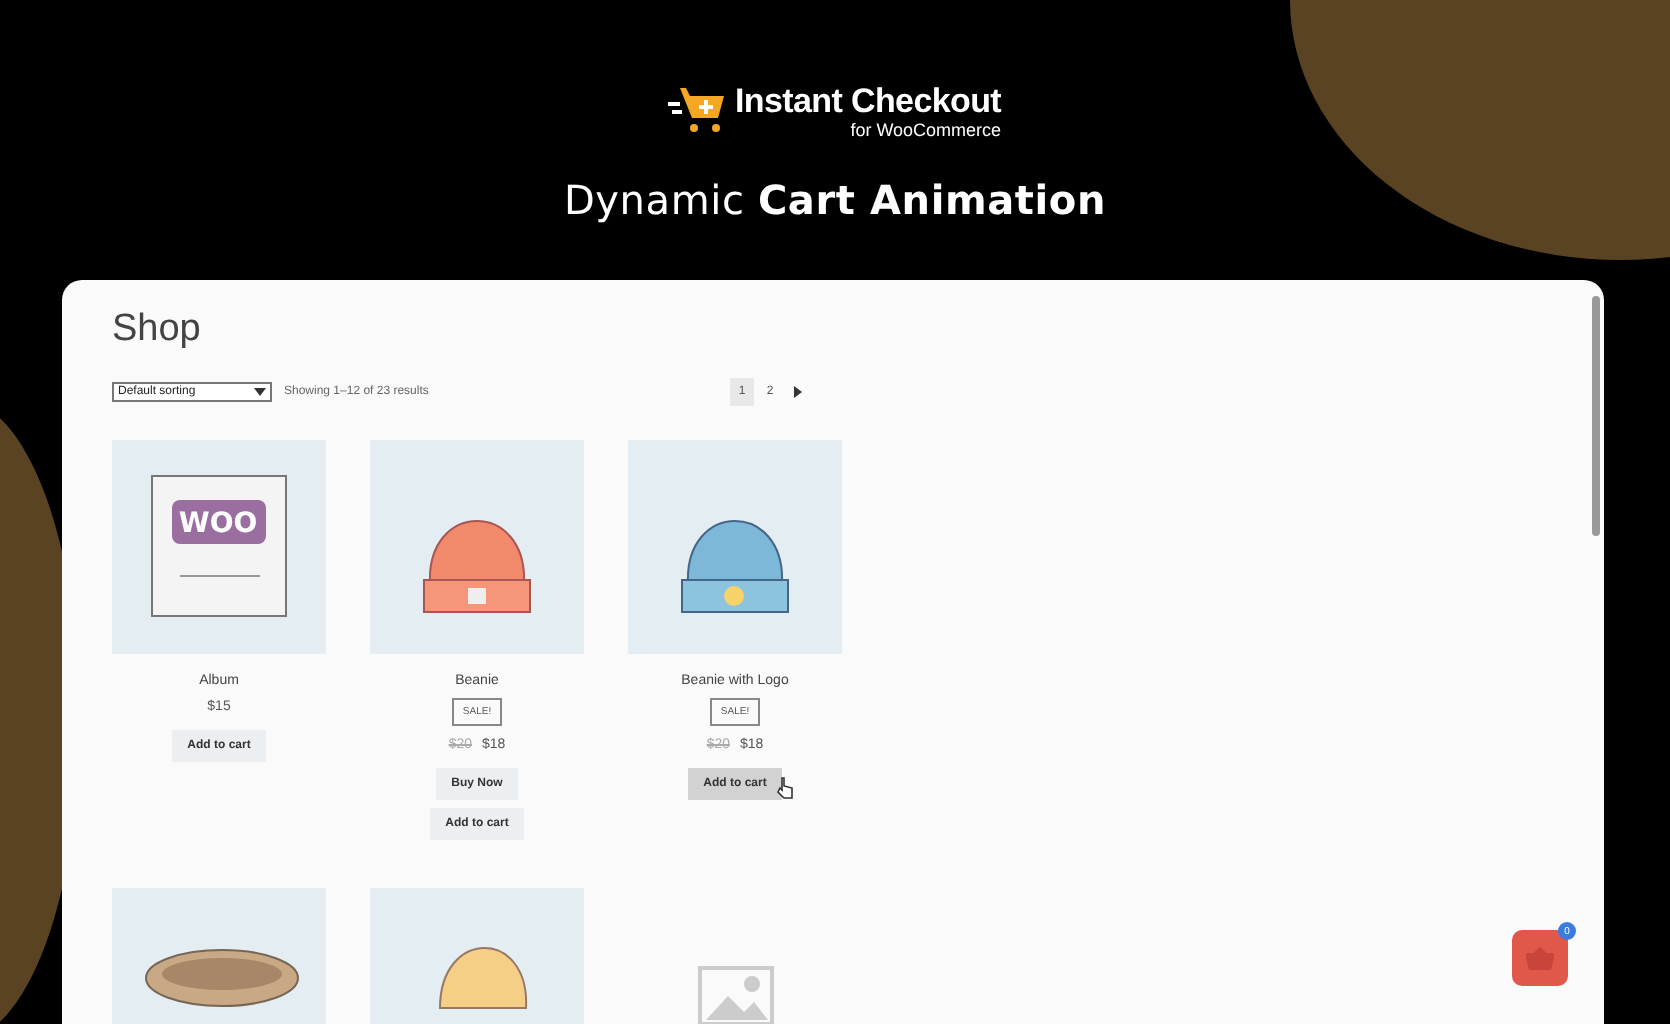 The height and width of the screenshot is (1024, 1670). What do you see at coordinates (157, 330) in the screenshot?
I see `page-title: Shop` at bounding box center [157, 330].